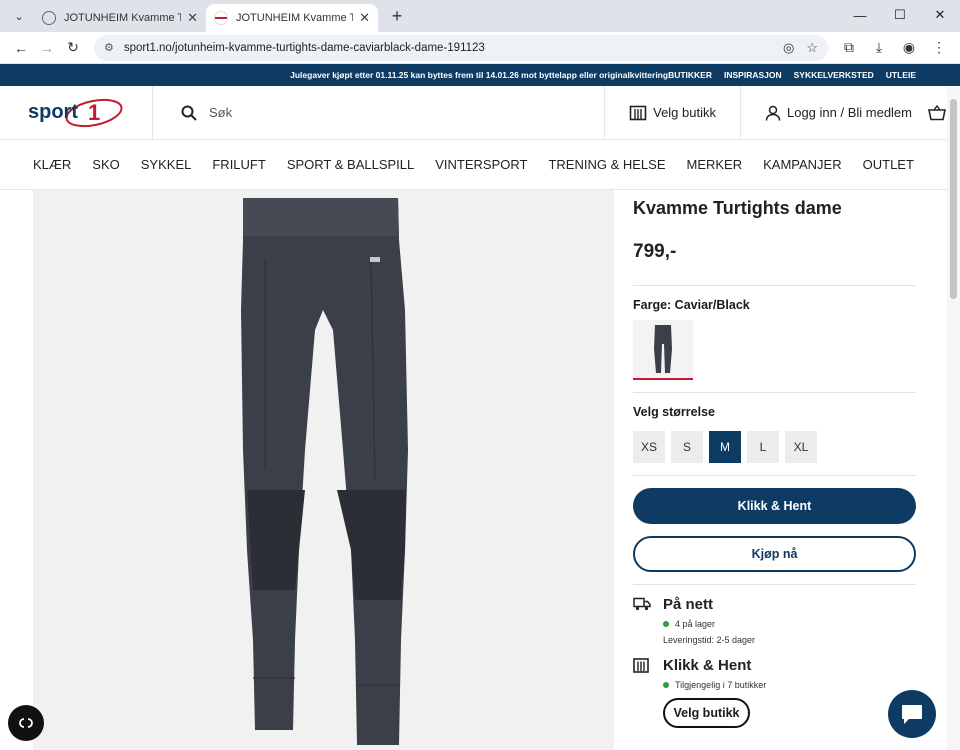 The width and height of the screenshot is (960, 750). Describe the element at coordinates (715, 164) in the screenshot. I see `nav-item-merker: MERKER` at that location.